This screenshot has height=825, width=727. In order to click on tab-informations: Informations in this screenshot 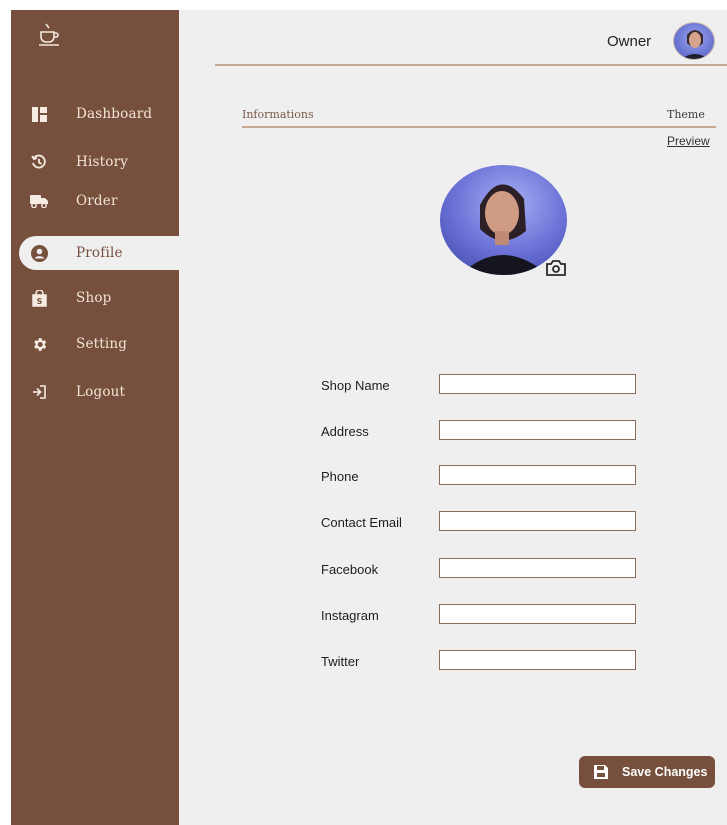, I will do `click(278, 114)`.